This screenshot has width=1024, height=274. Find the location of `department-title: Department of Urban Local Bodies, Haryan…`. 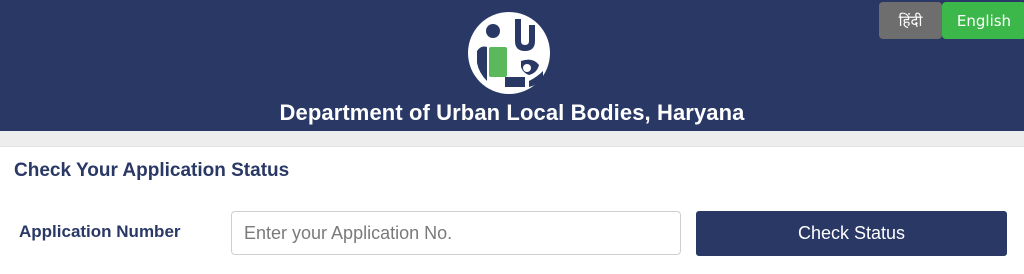

department-title: Department of Urban Local Bodies, Haryan… is located at coordinates (512, 112).